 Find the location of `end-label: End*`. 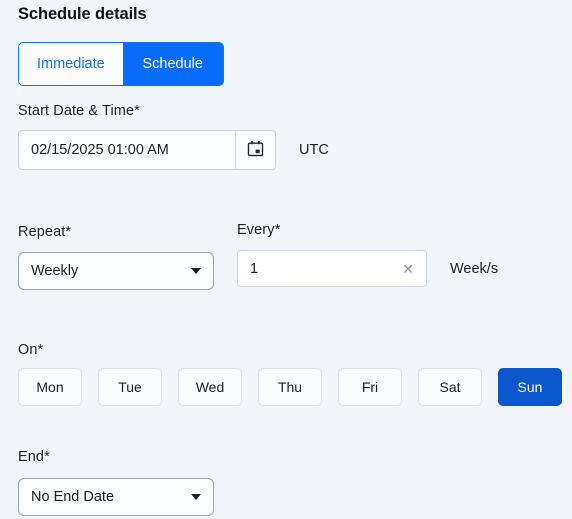

end-label: End* is located at coordinates (34, 457).